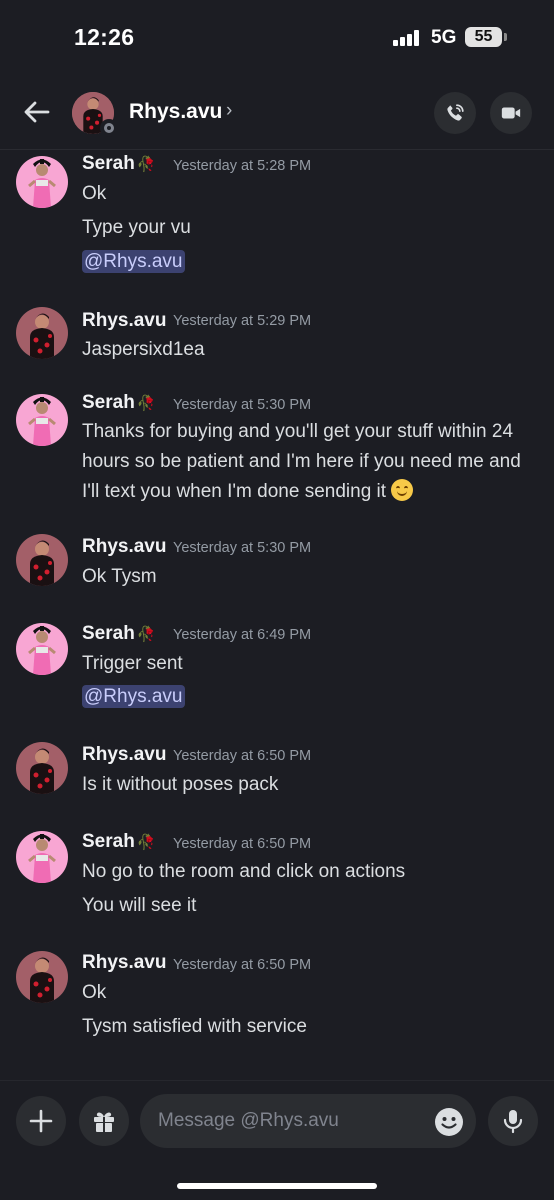  What do you see at coordinates (229, 111) in the screenshot?
I see `chevron-right-icon: ›` at bounding box center [229, 111].